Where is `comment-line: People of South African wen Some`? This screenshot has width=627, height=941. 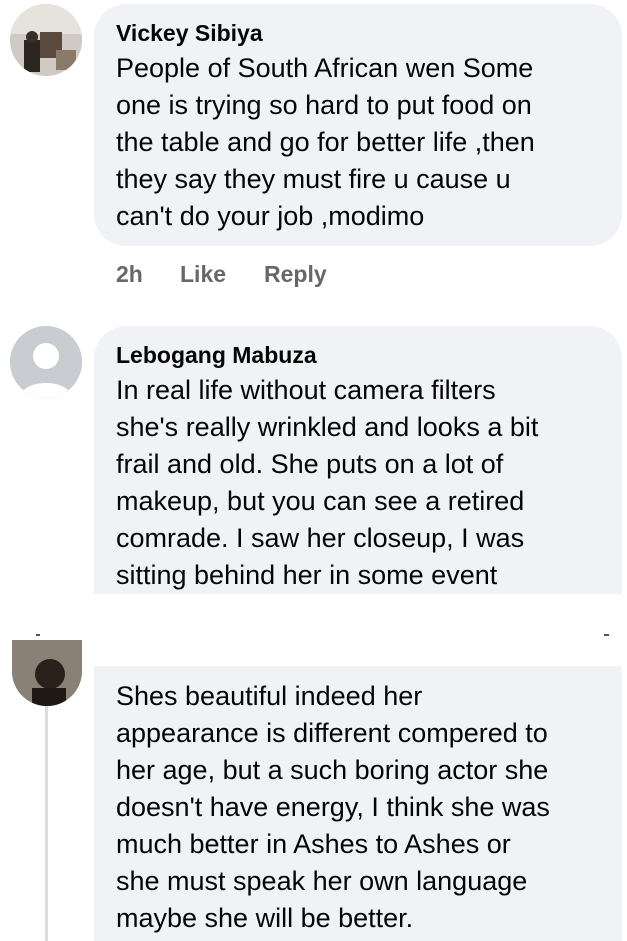 comment-line: People of South African wen Some is located at coordinates (325, 68).